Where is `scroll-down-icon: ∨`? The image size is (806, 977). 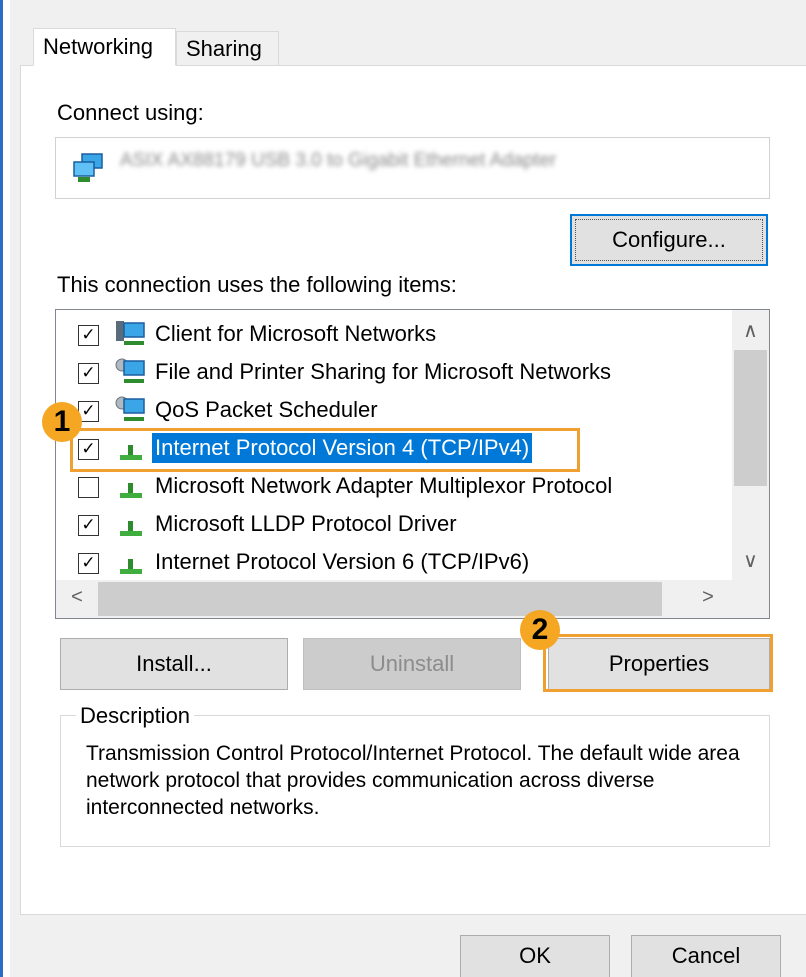
scroll-down-icon: ∨ is located at coordinates (750, 560).